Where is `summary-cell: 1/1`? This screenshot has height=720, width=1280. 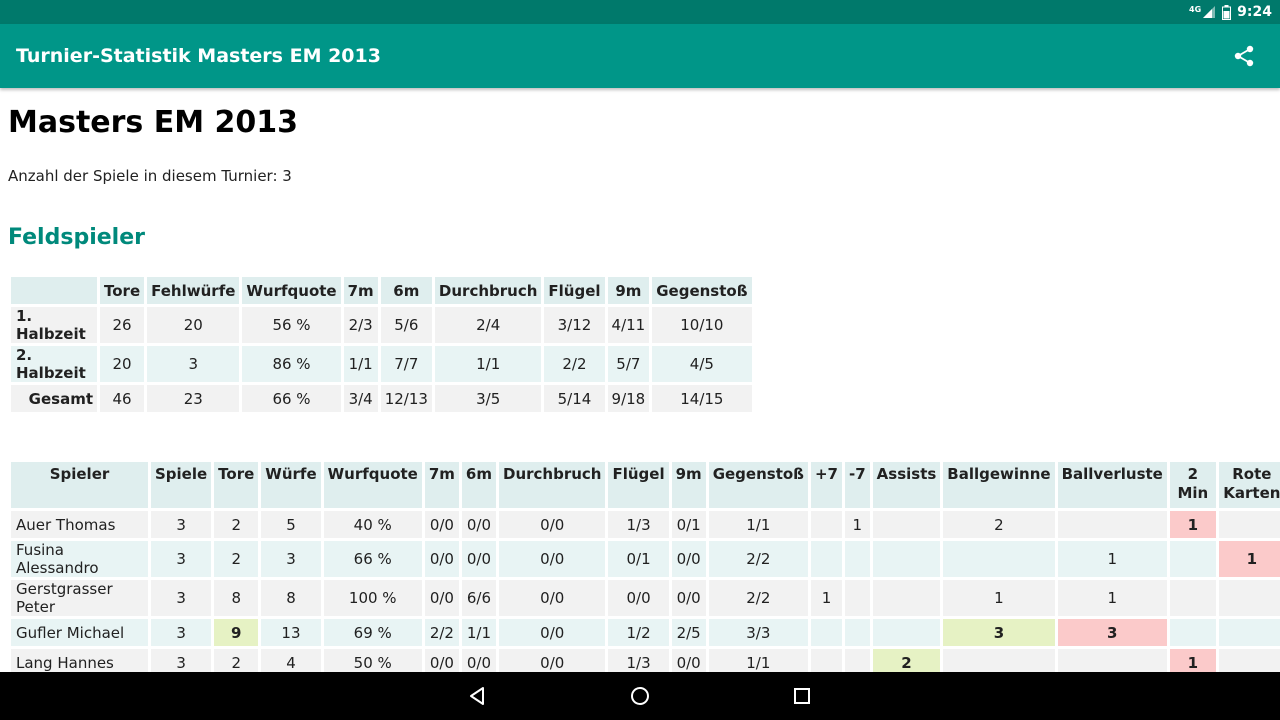 summary-cell: 1/1 is located at coordinates (488, 364).